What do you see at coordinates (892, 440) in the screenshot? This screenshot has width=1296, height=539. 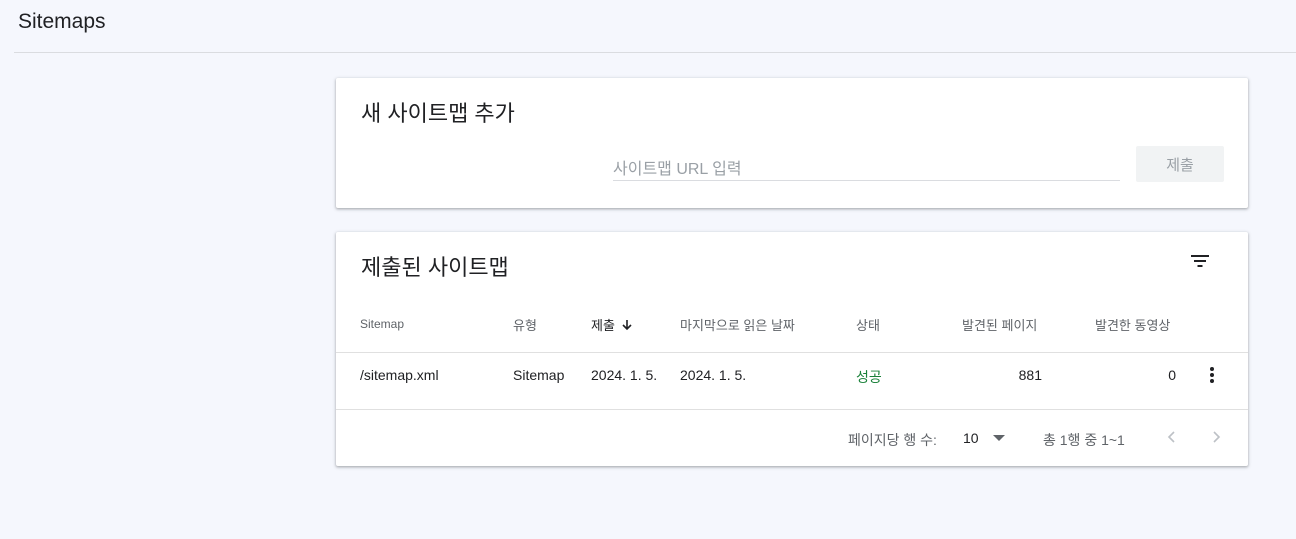 I see `rows-per-page-label: 페이지당 행 수:` at bounding box center [892, 440].